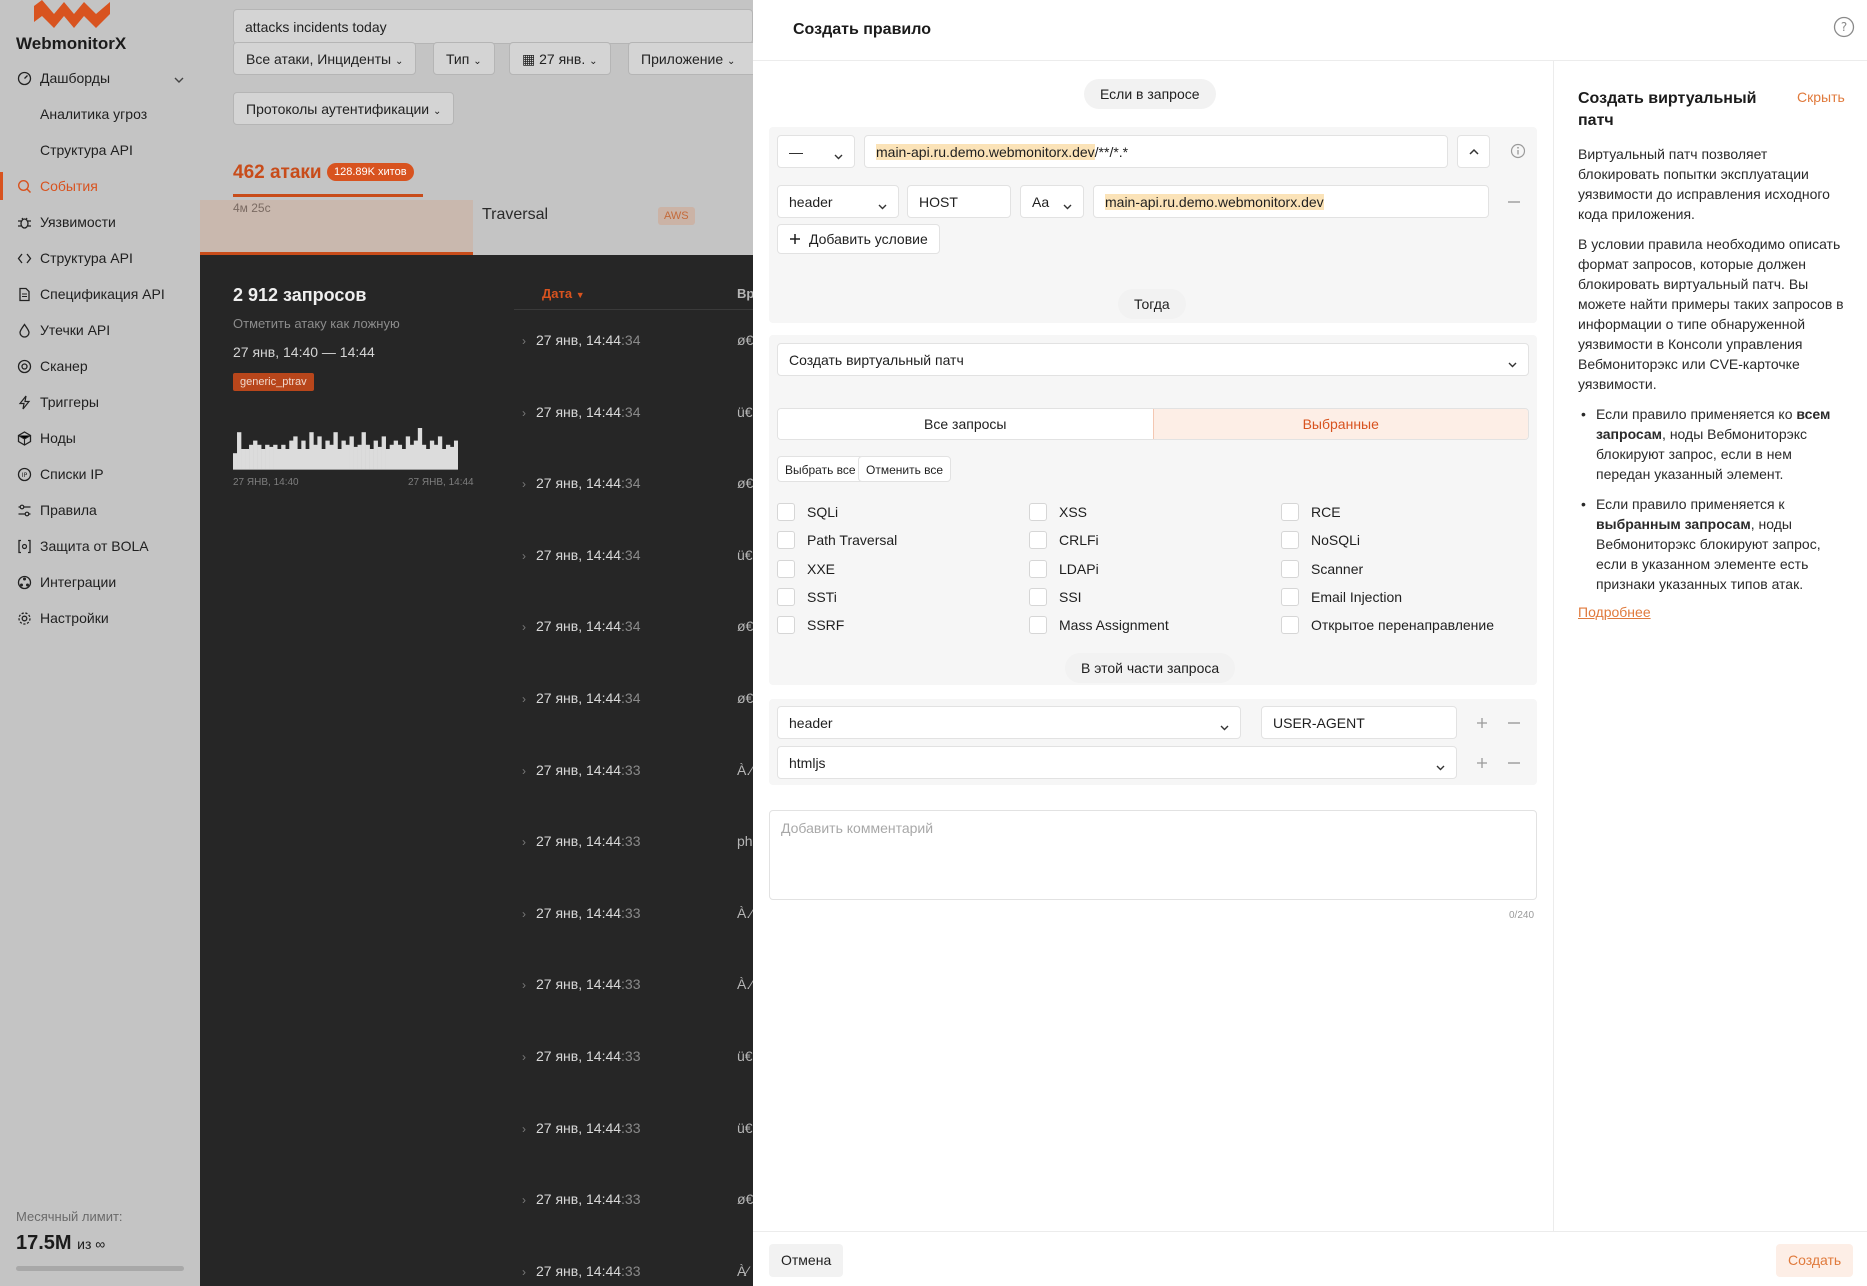 Image resolution: width=1867 pixels, height=1286 pixels. I want to click on column-date: Дата ▼, so click(563, 293).